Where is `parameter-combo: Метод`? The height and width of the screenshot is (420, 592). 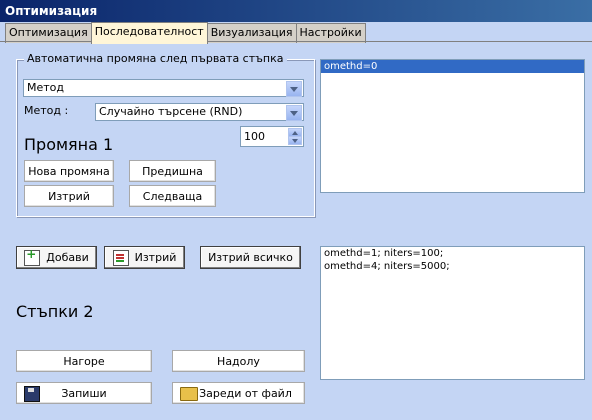
parameter-combo: Метод is located at coordinates (163, 88).